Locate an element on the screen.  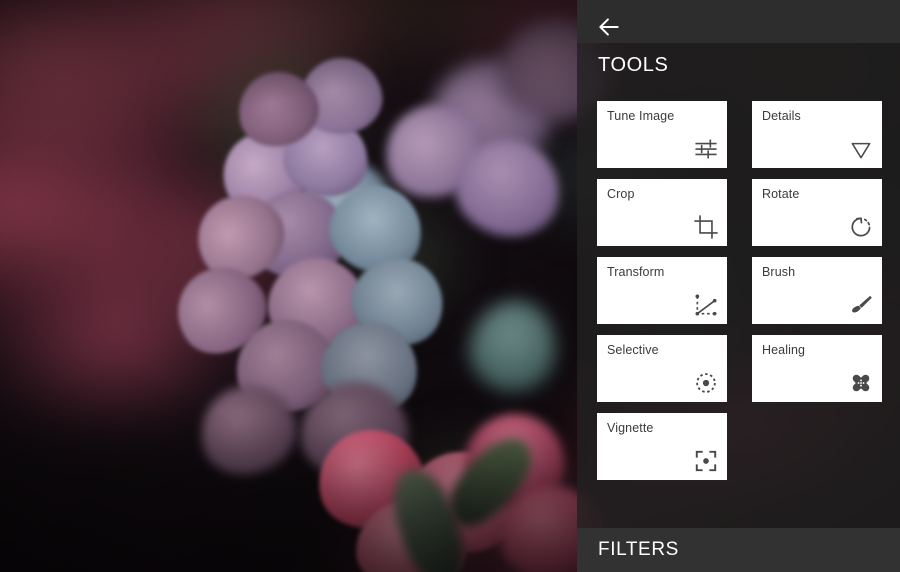
tool-label-transform: Transform is located at coordinates (636, 272).